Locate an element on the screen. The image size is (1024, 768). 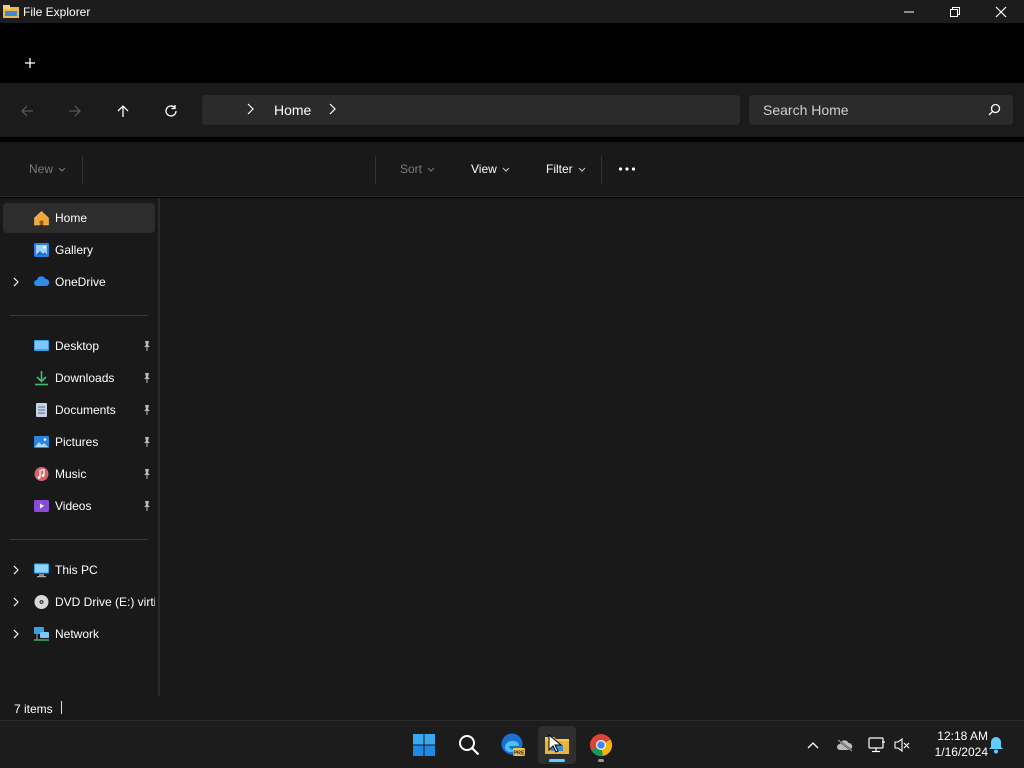
desktop-icon is located at coordinates (41, 345).